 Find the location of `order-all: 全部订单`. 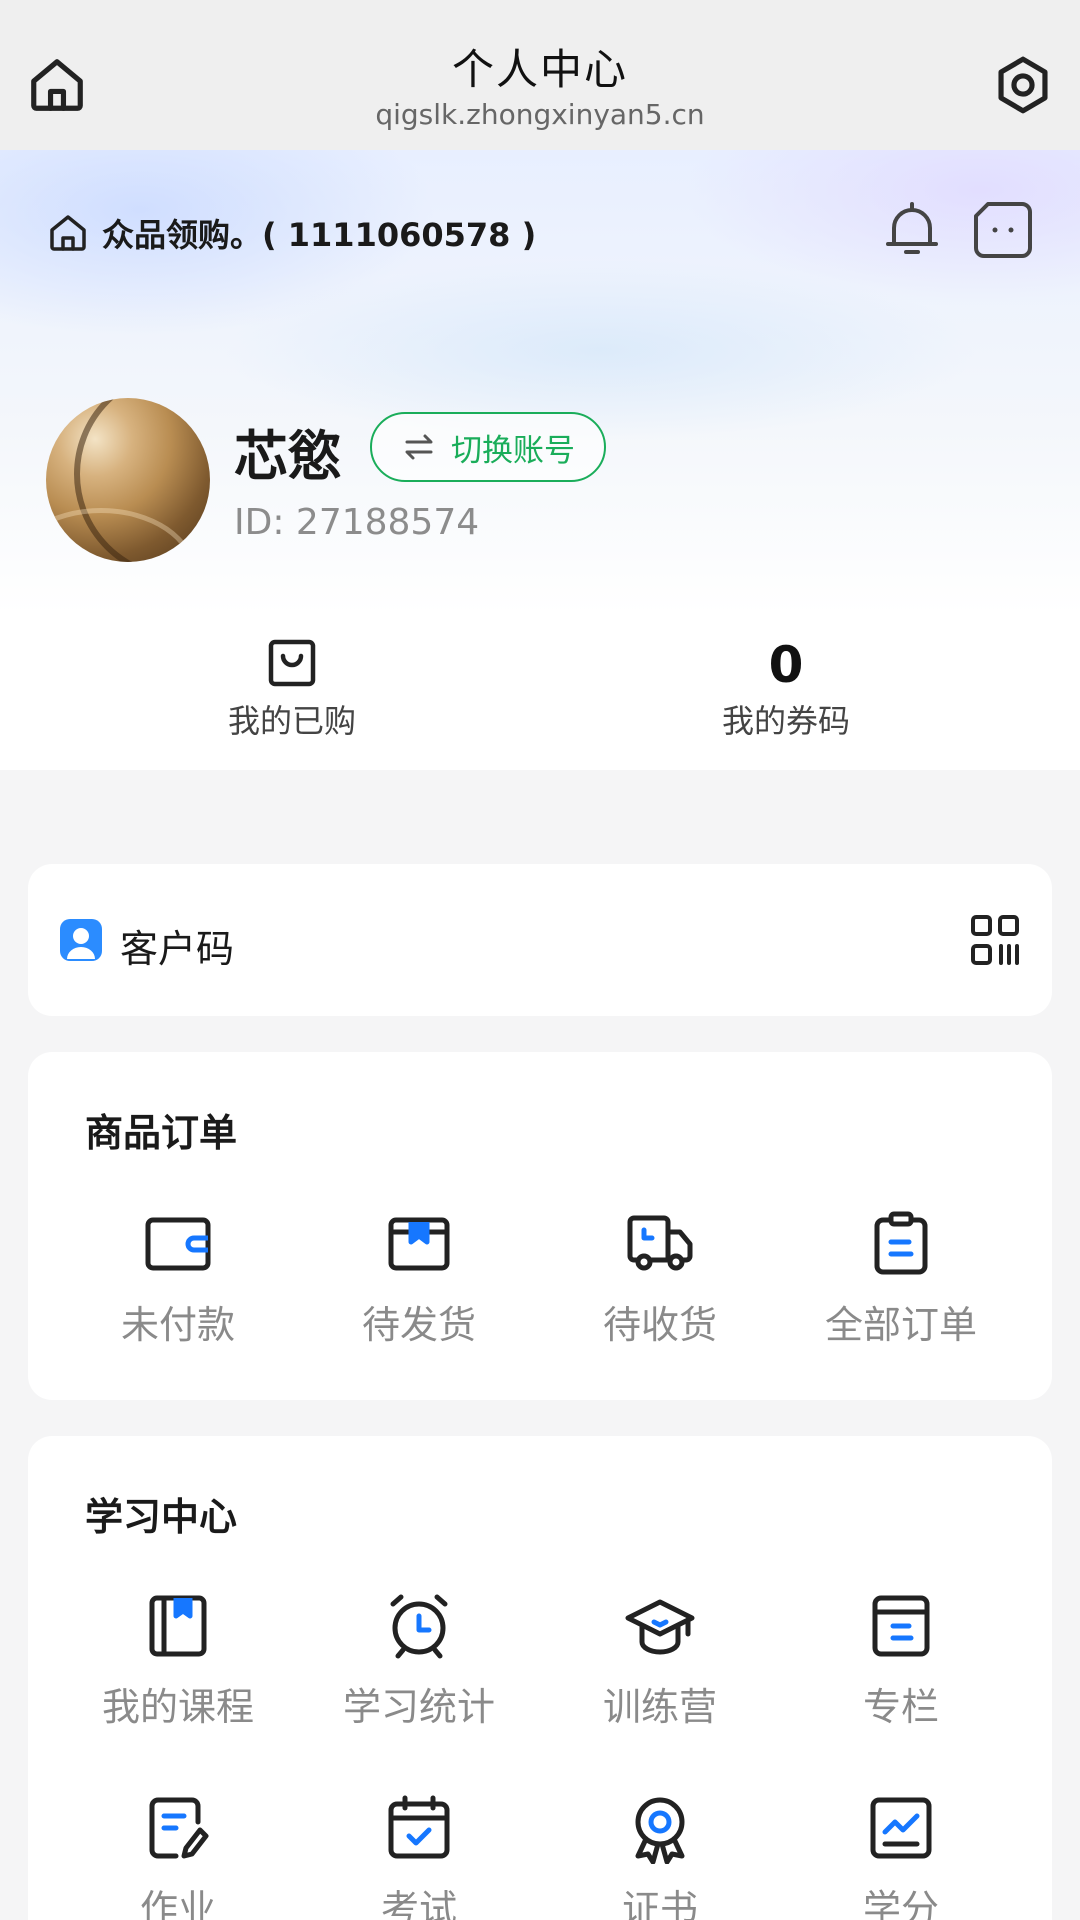

order-all: 全部订单 is located at coordinates (901, 1278).